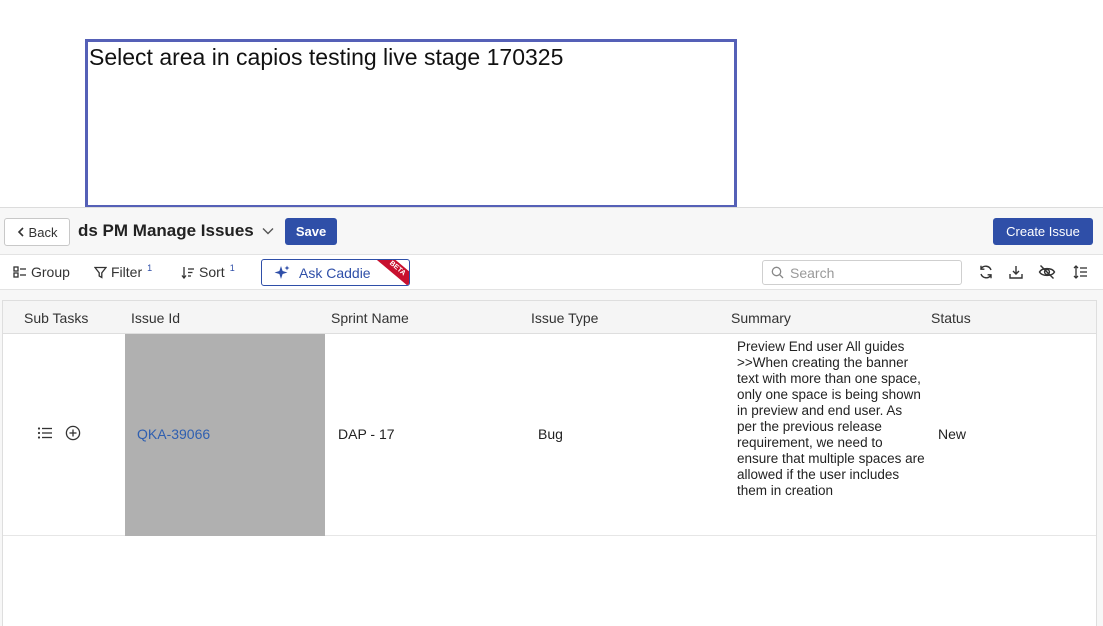  I want to click on chevron-down-icon, so click(268, 231).